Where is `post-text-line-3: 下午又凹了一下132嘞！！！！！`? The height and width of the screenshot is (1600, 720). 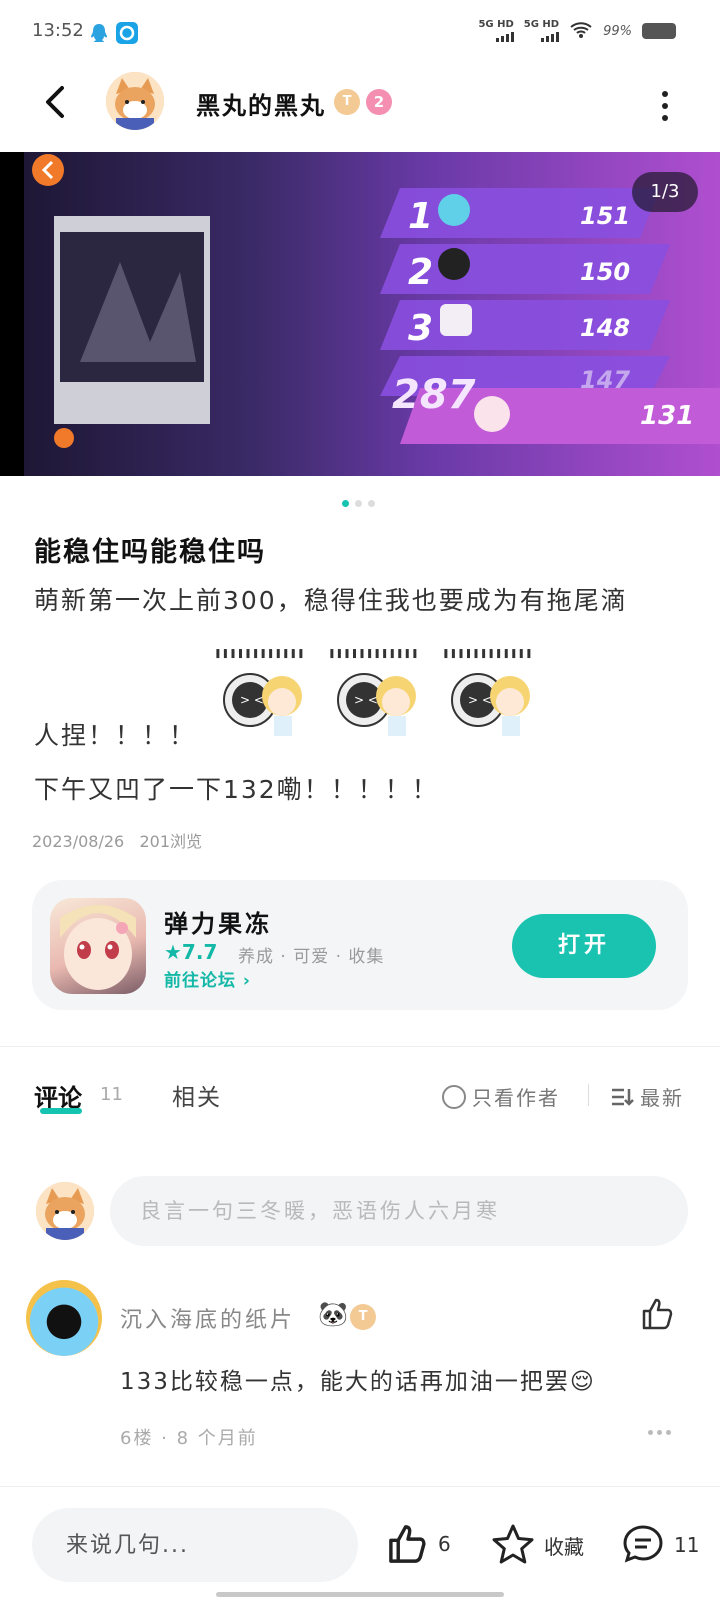 post-text-line-3: 下午又凹了一下132嘞！！！！！ is located at coordinates (236, 789).